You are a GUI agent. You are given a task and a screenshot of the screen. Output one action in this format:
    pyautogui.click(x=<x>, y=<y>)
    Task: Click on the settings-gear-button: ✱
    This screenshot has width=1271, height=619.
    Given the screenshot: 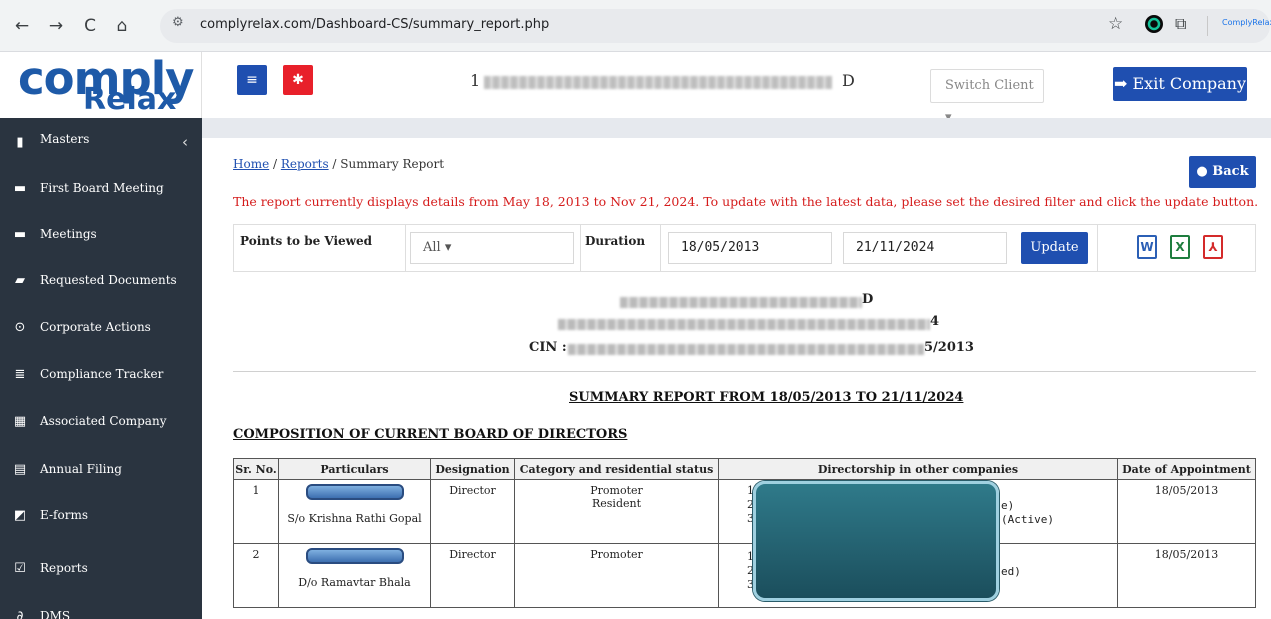 What is the action you would take?
    pyautogui.click(x=298, y=80)
    